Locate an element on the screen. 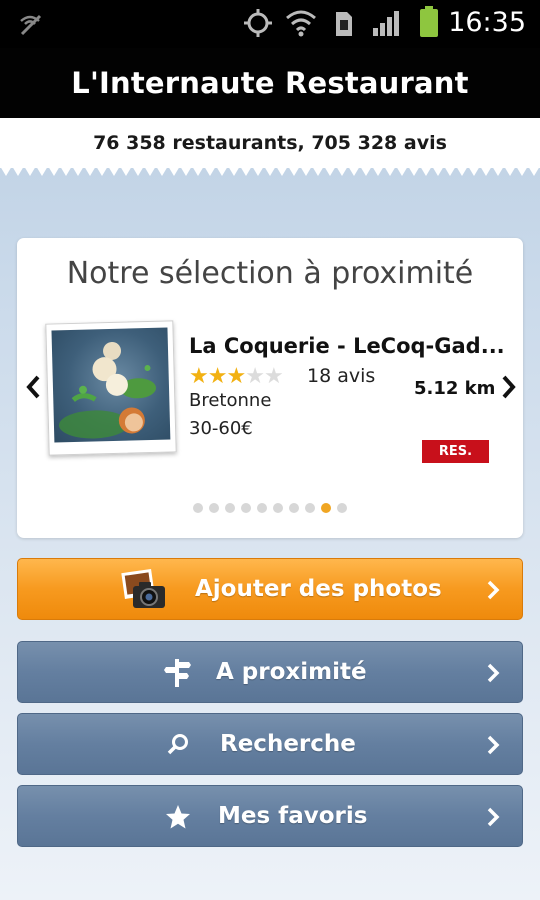 The image size is (540, 900). review-count: 18 avis is located at coordinates (341, 376).